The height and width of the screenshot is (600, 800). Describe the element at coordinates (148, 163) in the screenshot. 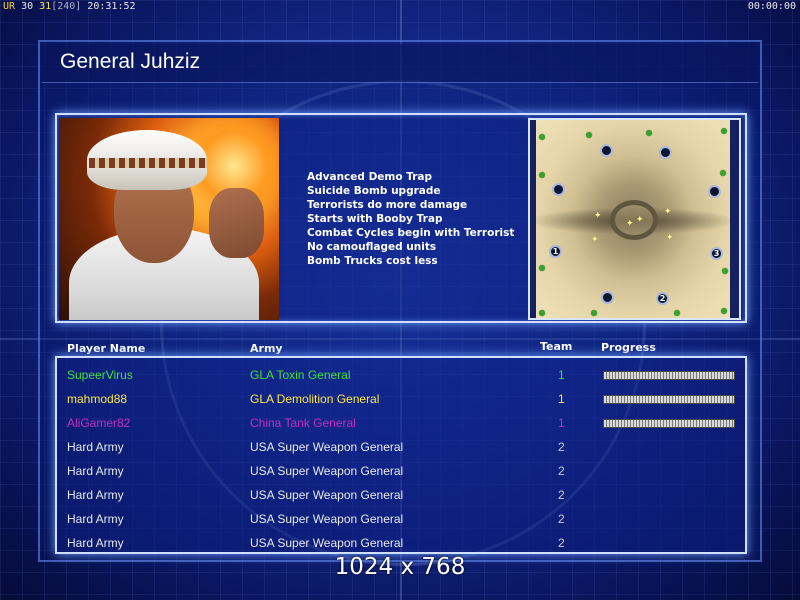

I see `portrait-headband` at that location.